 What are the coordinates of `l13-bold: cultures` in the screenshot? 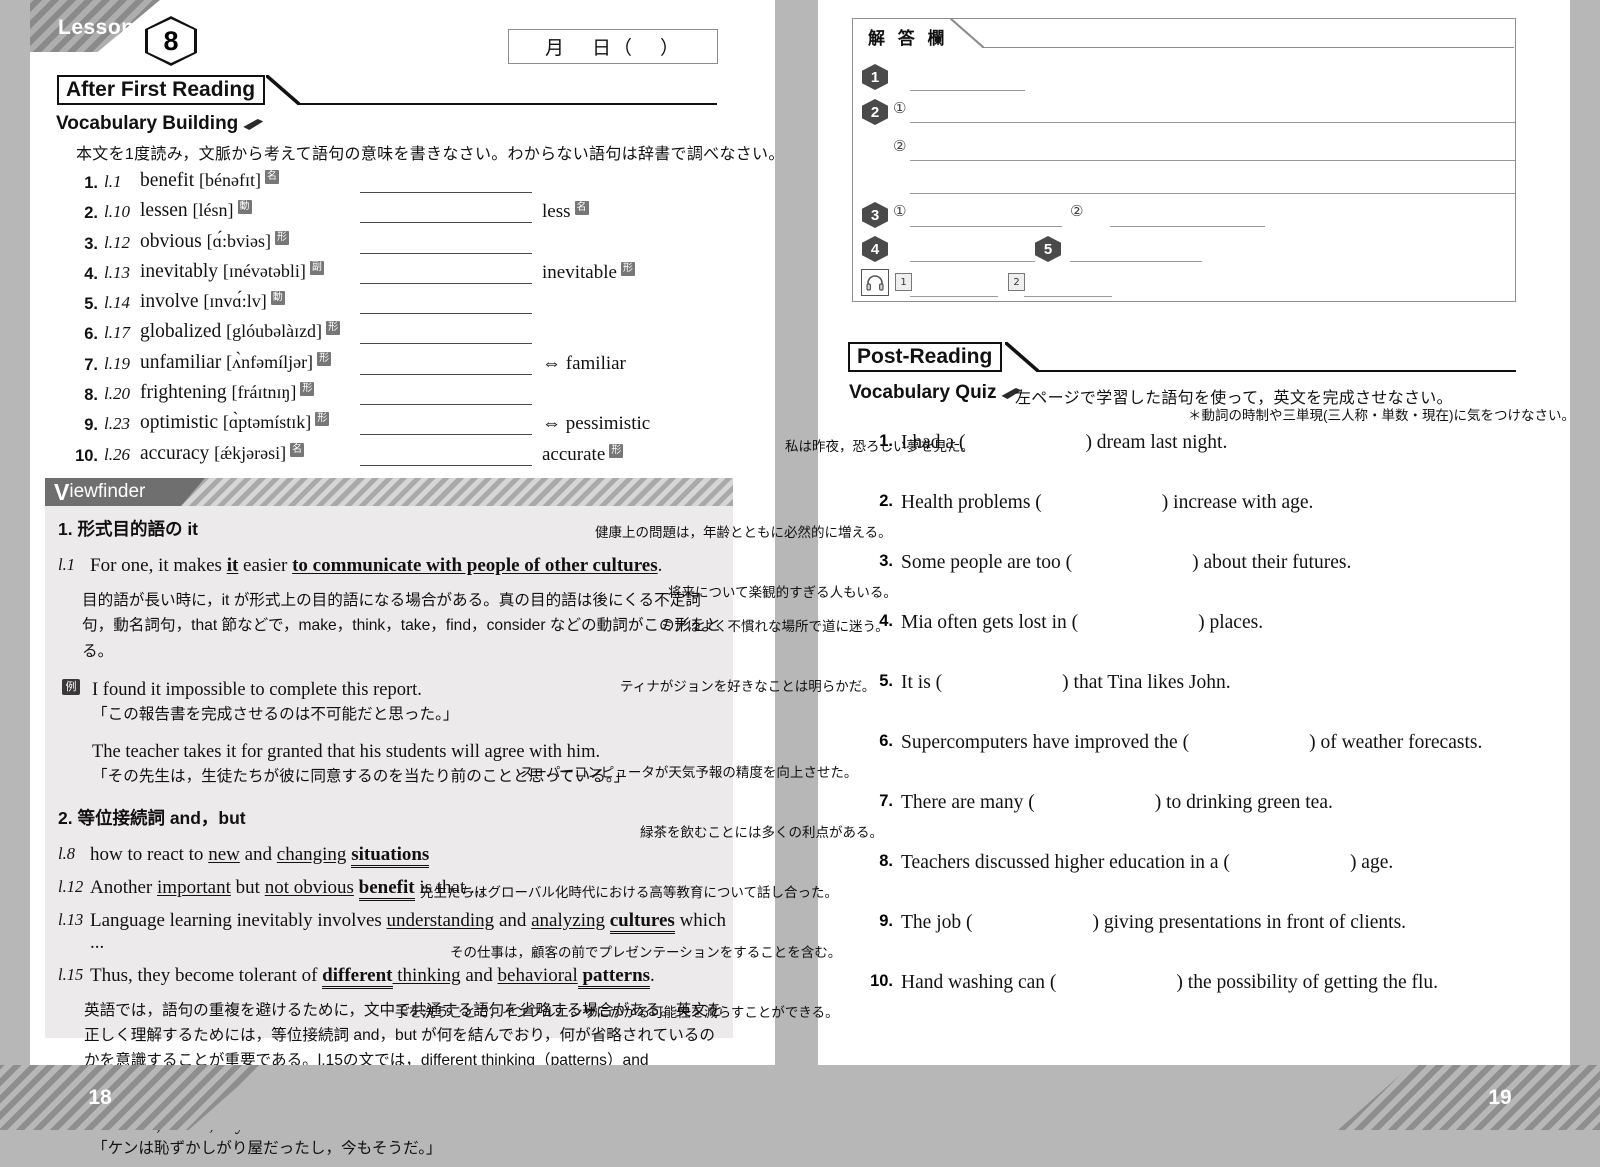 It's located at (642, 921).